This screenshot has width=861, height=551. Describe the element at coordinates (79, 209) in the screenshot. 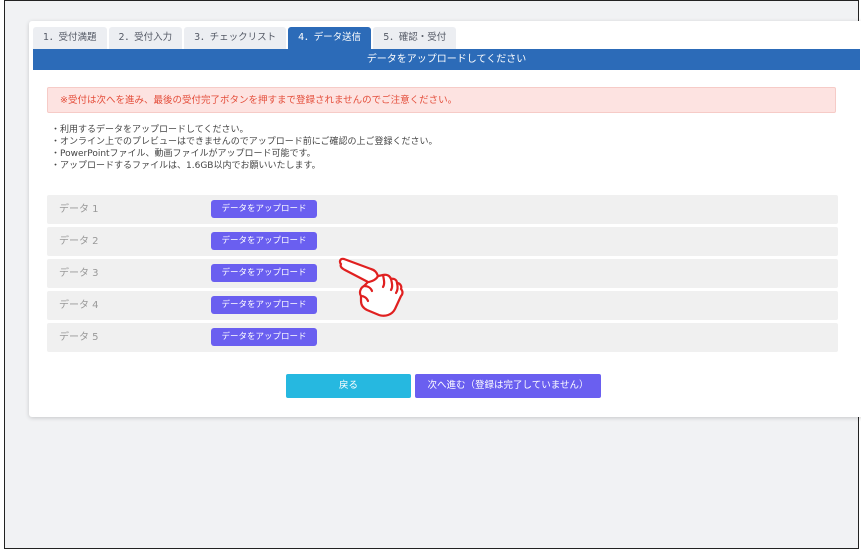

I see `data-row-label: データ 1` at that location.